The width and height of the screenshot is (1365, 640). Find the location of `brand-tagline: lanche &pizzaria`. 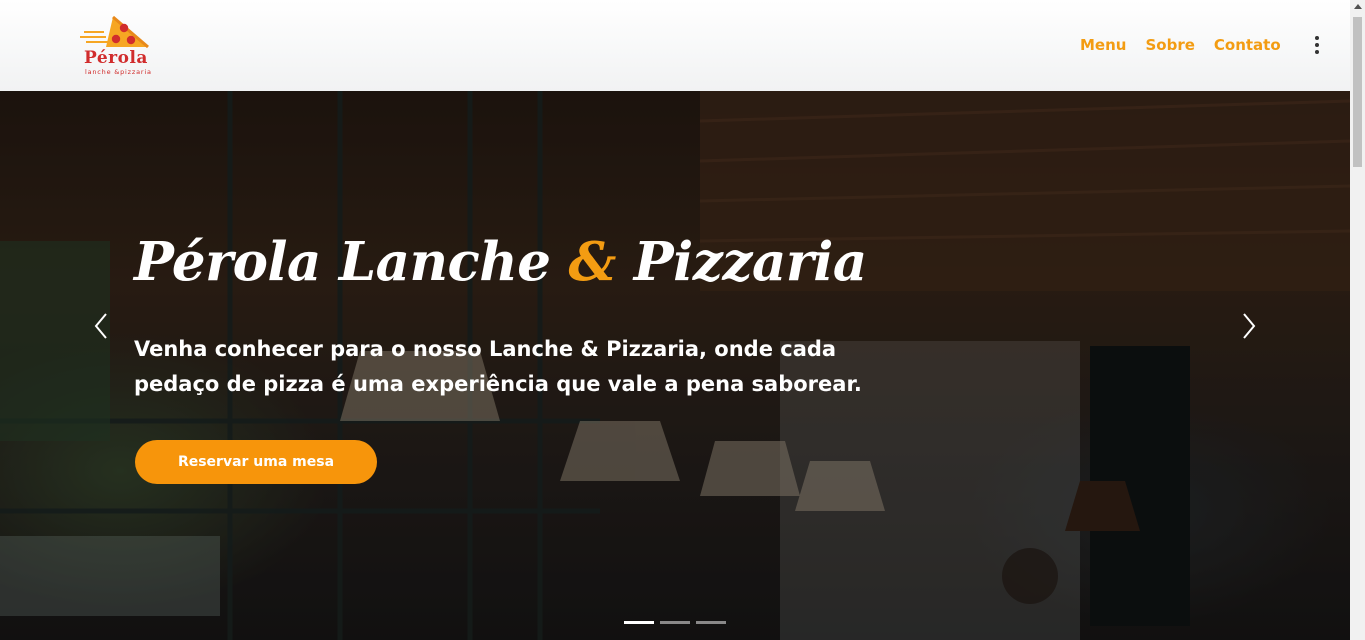

brand-tagline: lanche &pizzaria is located at coordinates (118, 72).